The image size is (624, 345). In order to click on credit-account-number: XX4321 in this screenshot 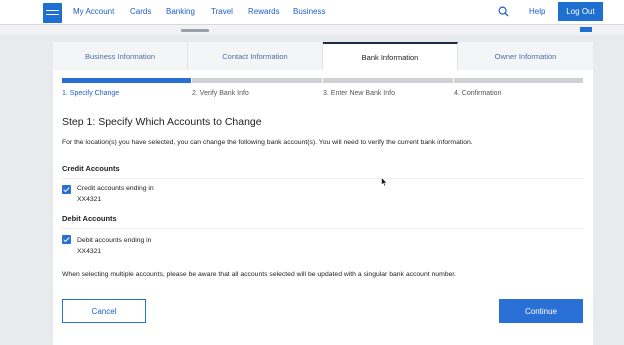, I will do `click(89, 199)`.